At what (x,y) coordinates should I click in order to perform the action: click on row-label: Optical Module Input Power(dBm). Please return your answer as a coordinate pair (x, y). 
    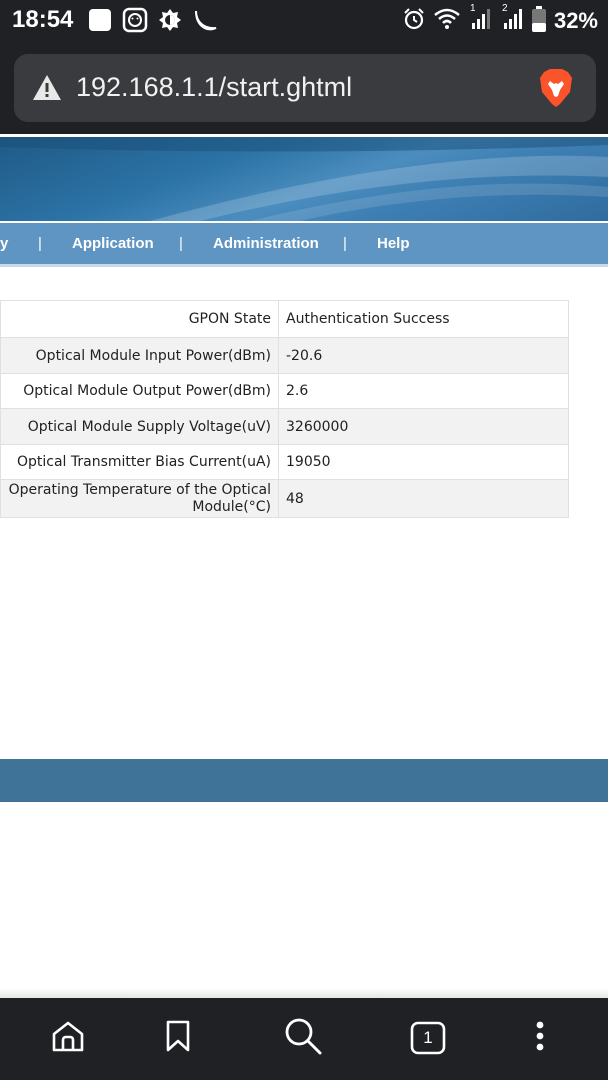
    Looking at the image, I should click on (139, 355).